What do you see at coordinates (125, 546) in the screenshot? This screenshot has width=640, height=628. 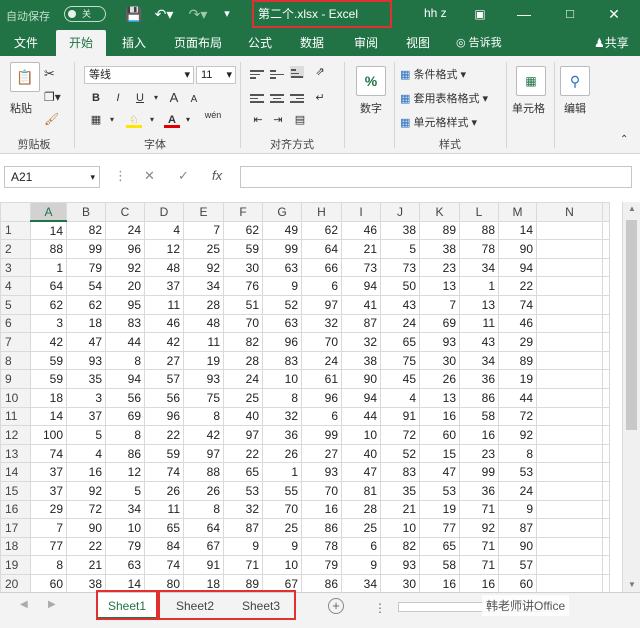 I see `cell: 79` at bounding box center [125, 546].